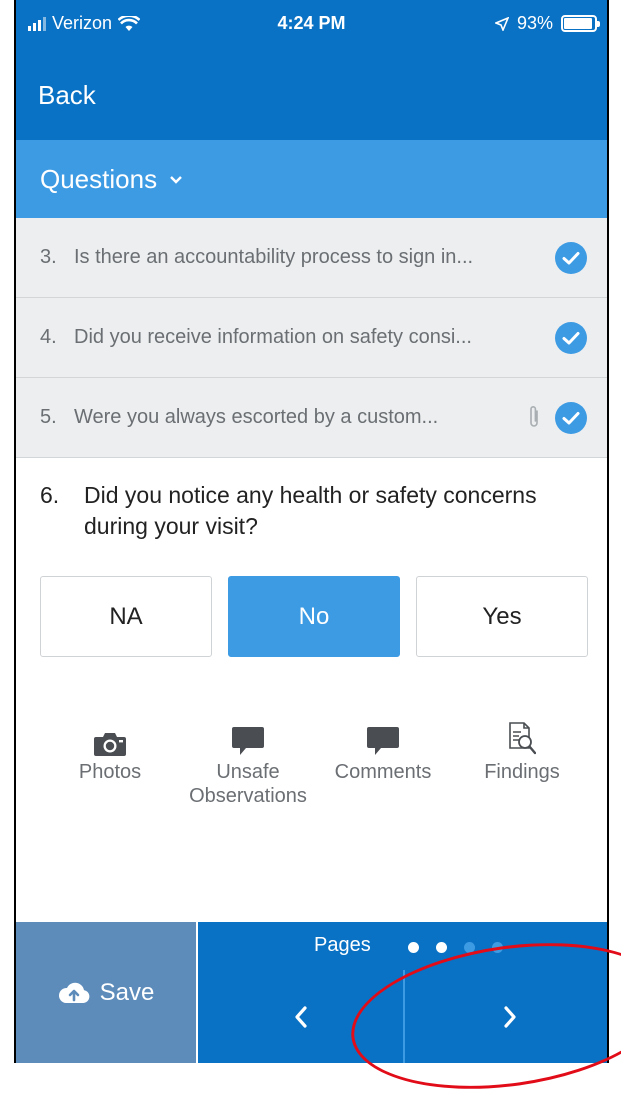 This screenshot has width=621, height=1108. I want to click on findings-button: Findings, so click(522, 752).